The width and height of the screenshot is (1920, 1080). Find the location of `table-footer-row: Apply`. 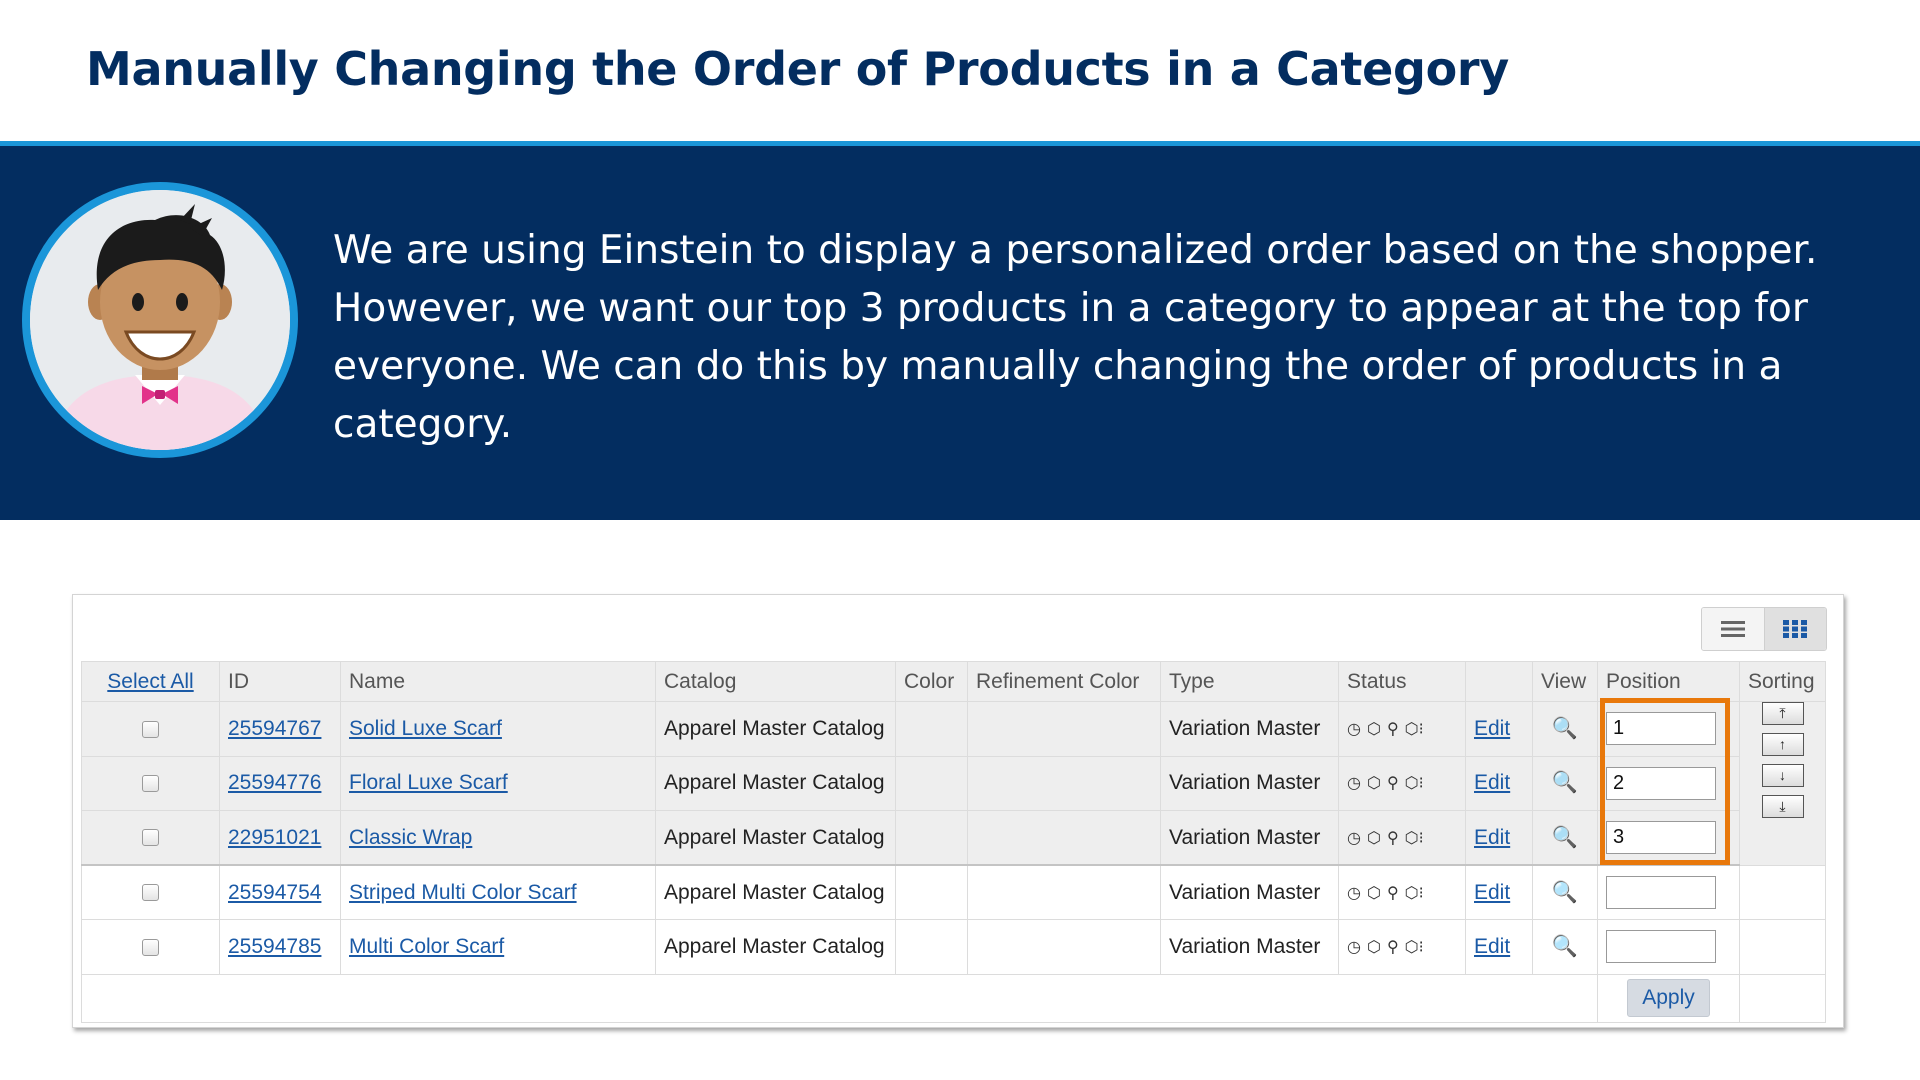

table-footer-row: Apply is located at coordinates (953, 998).